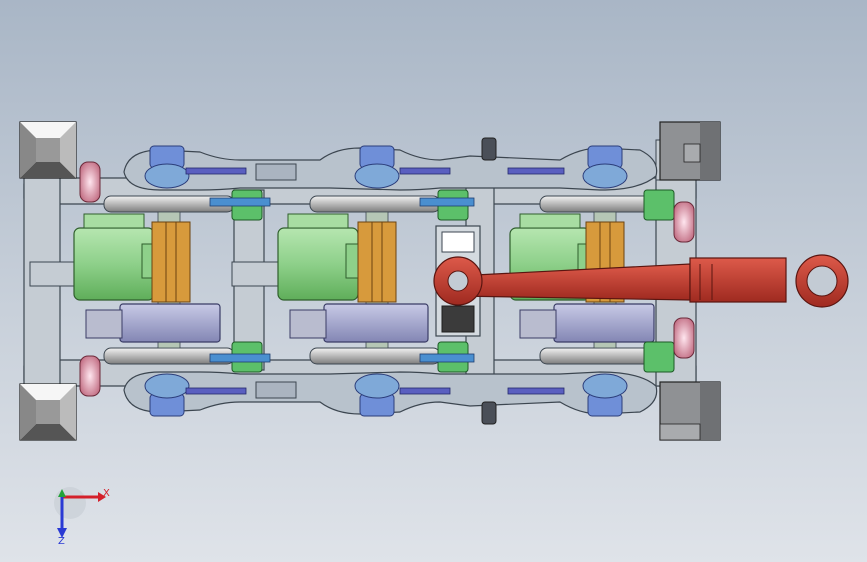  I want to click on triad-sphere, so click(70, 503).